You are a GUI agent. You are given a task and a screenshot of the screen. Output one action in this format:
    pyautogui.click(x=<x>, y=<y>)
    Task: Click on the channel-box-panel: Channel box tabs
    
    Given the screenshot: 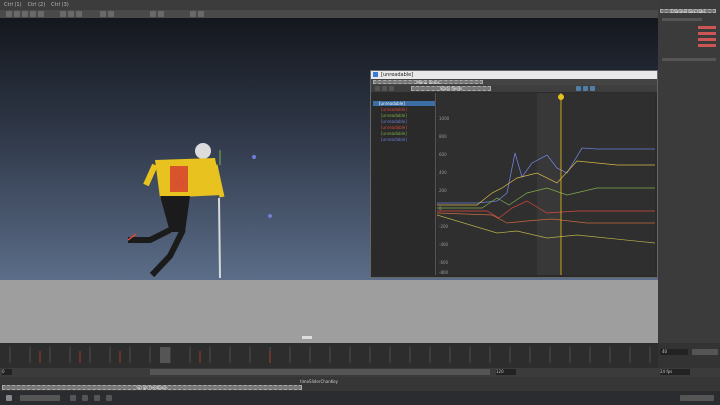 What is the action you would take?
    pyautogui.click(x=689, y=171)
    